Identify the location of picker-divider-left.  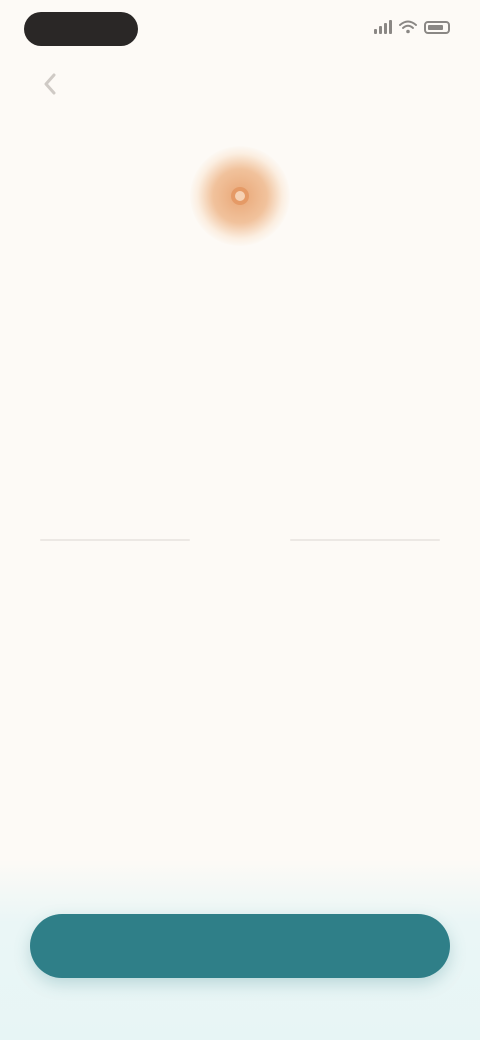
(115, 540).